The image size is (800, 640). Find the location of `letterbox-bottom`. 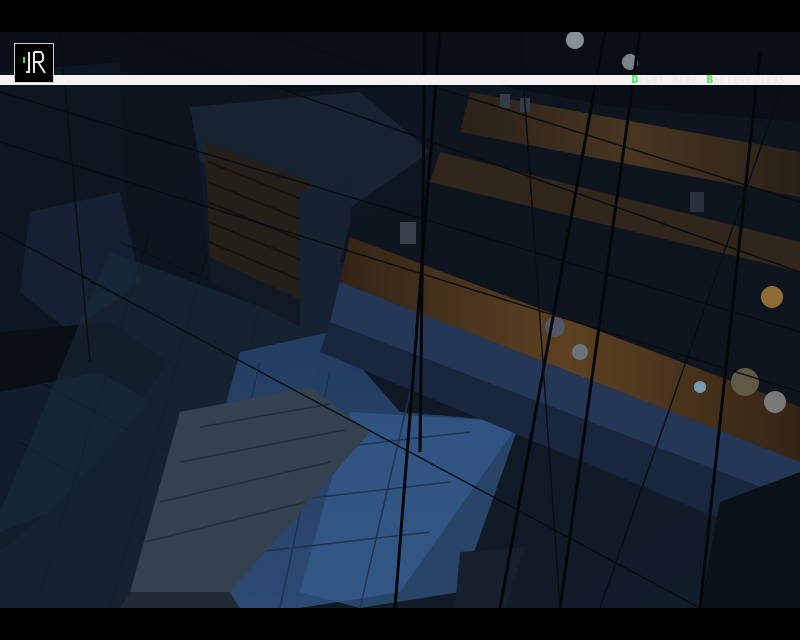

letterbox-bottom is located at coordinates (400, 624).